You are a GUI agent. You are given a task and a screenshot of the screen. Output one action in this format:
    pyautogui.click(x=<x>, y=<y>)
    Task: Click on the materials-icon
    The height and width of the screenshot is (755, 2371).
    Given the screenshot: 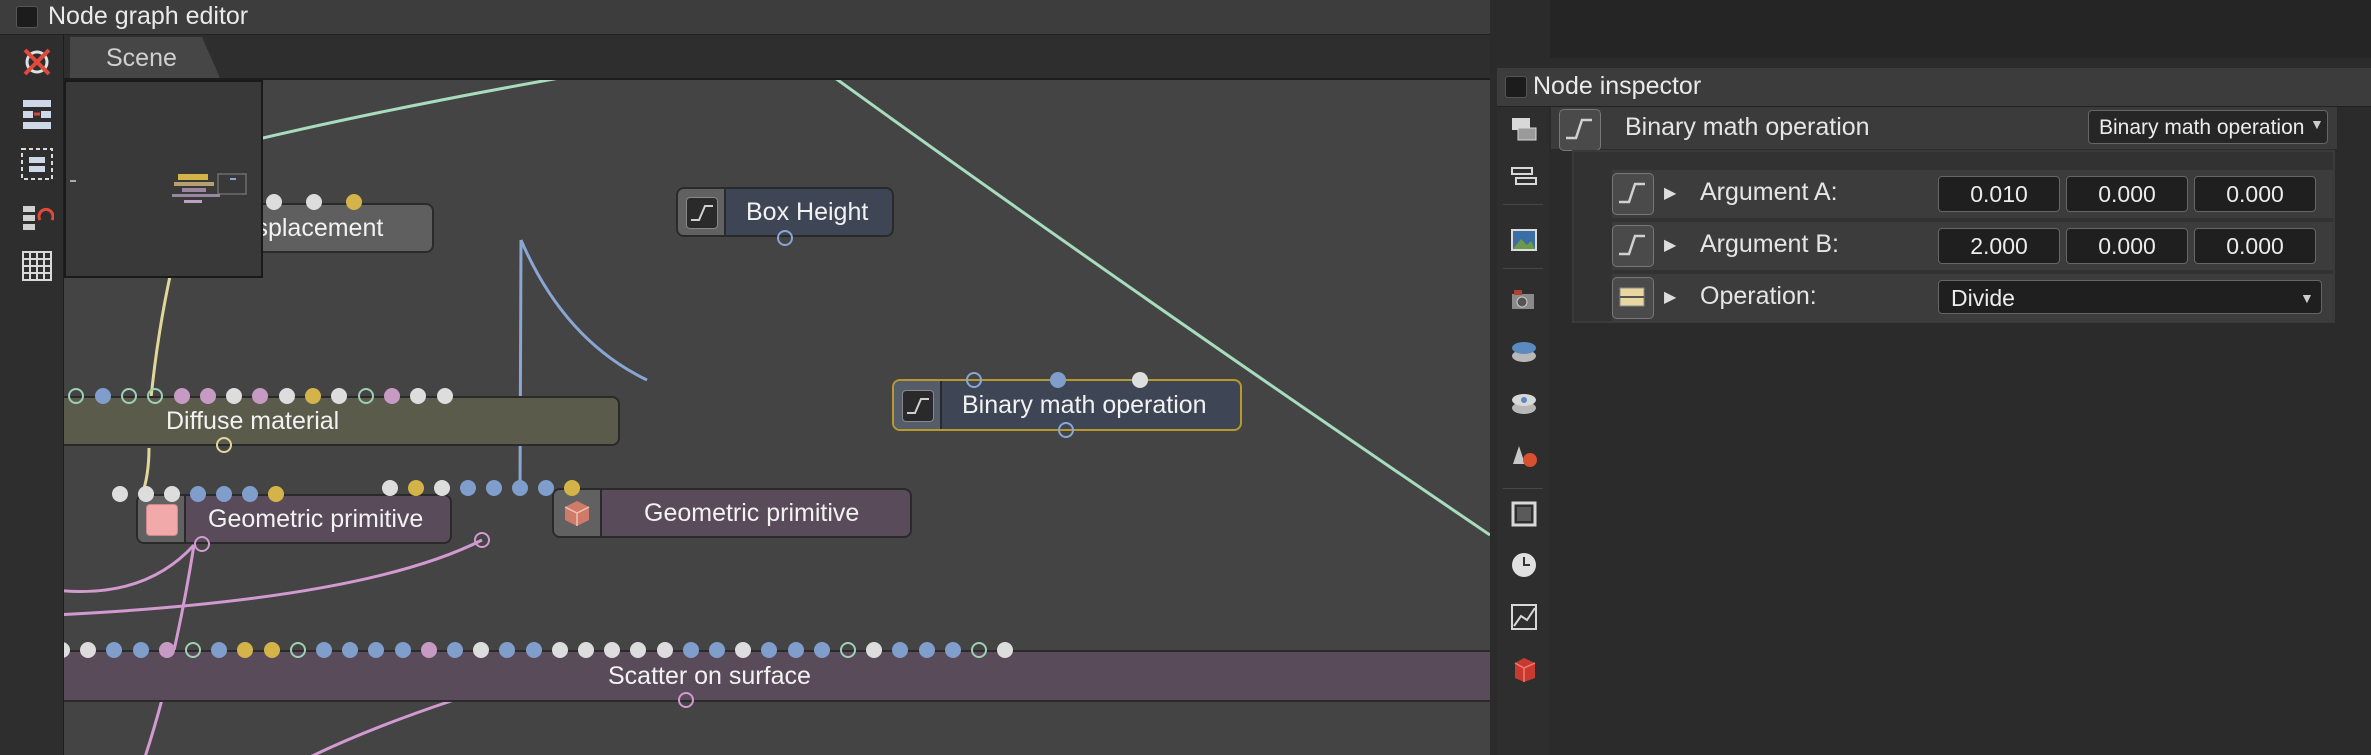 What is the action you would take?
    pyautogui.click(x=1524, y=455)
    